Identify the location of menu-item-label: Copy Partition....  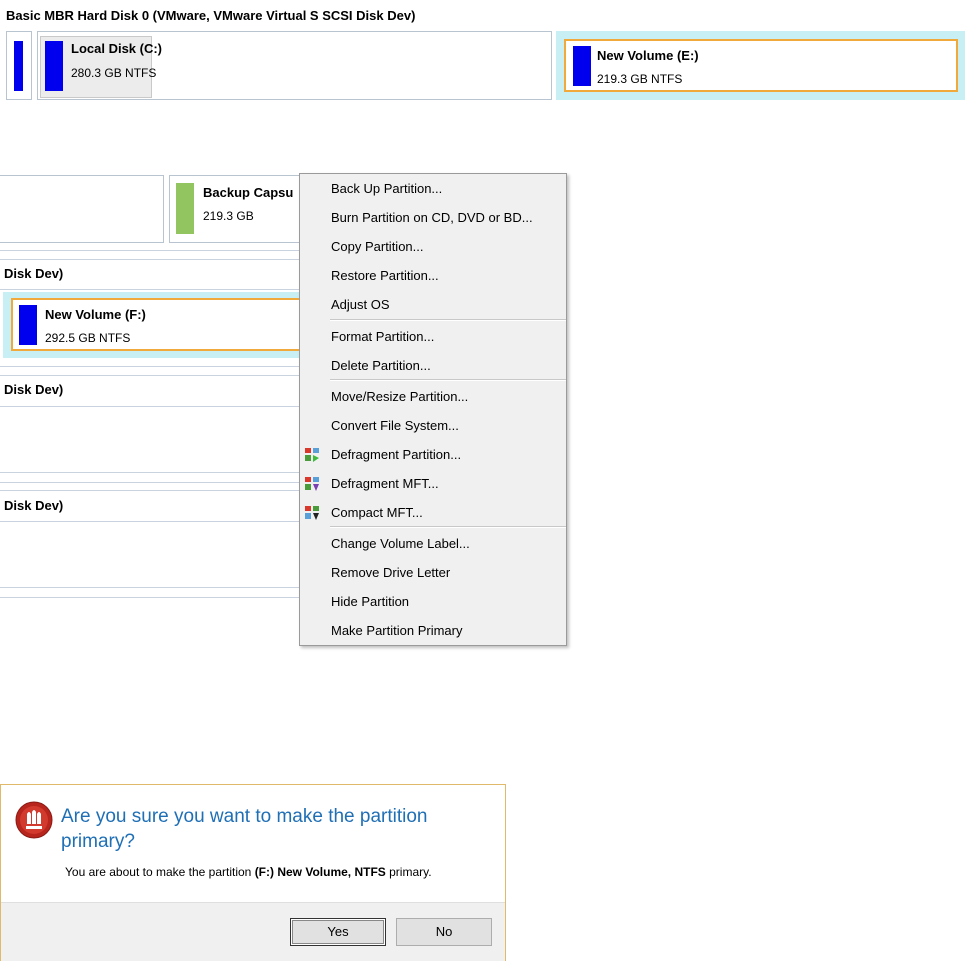
(377, 246).